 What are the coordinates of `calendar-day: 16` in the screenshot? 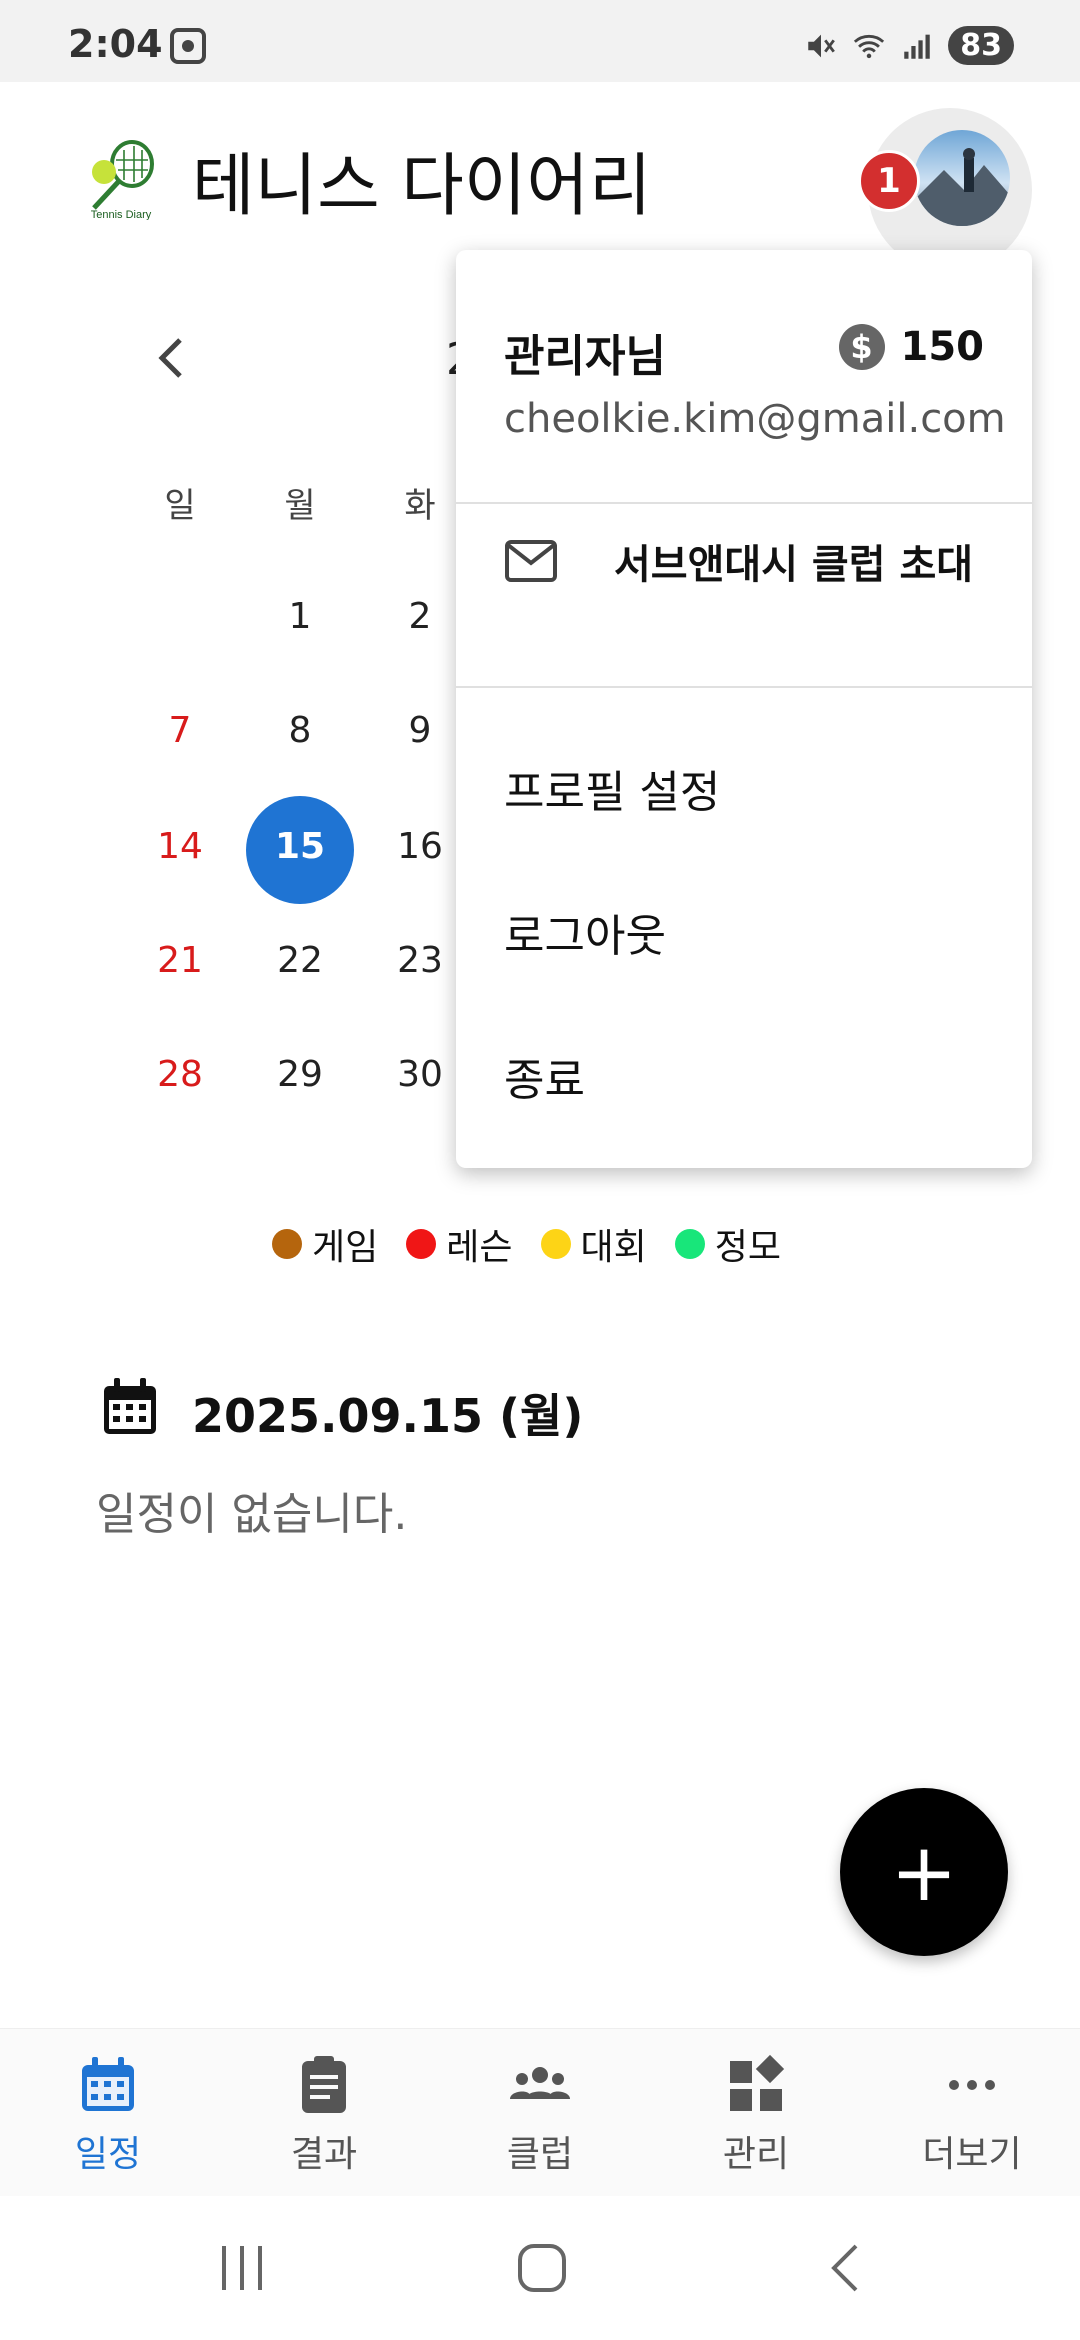 It's located at (420, 846).